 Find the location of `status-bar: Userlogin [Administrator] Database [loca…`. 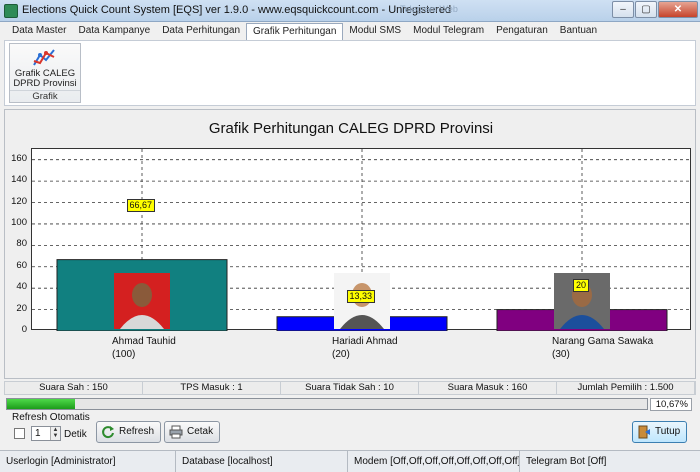

status-bar: Userlogin [Administrator] Database [loca… is located at coordinates (350, 461).